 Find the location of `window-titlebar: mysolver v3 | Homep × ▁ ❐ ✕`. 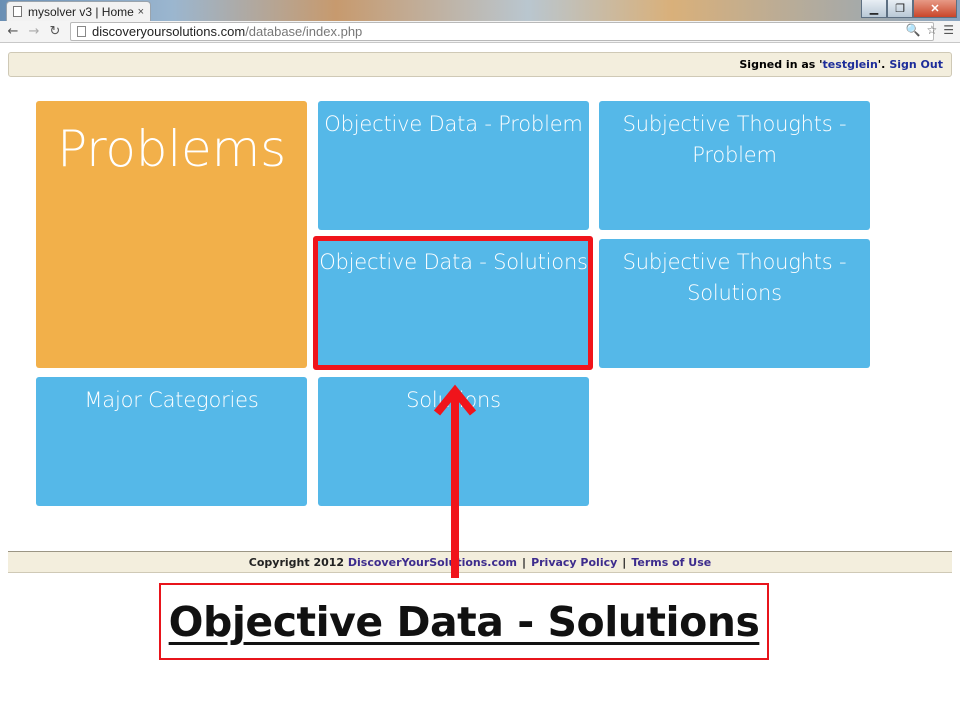

window-titlebar: mysolver v3 | Homep × ▁ ❐ ✕ is located at coordinates (480, 10).